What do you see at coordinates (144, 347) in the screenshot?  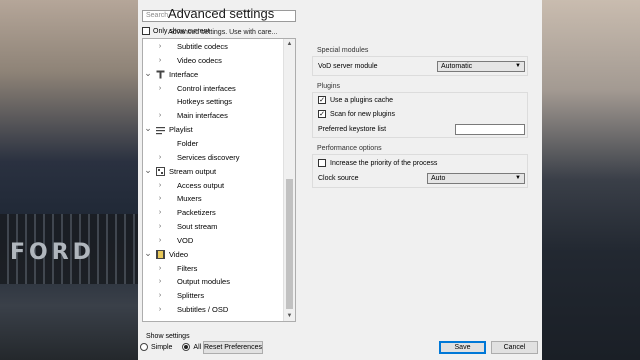 I see `simple-radio` at bounding box center [144, 347].